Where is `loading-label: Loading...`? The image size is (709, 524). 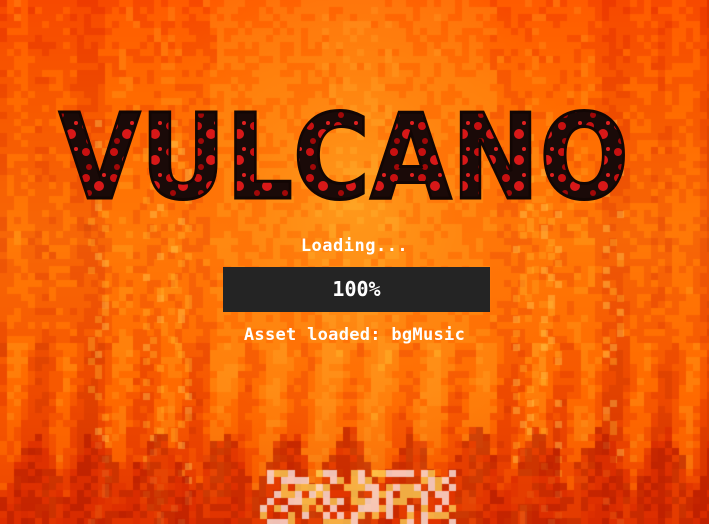 loading-label: Loading... is located at coordinates (354, 246).